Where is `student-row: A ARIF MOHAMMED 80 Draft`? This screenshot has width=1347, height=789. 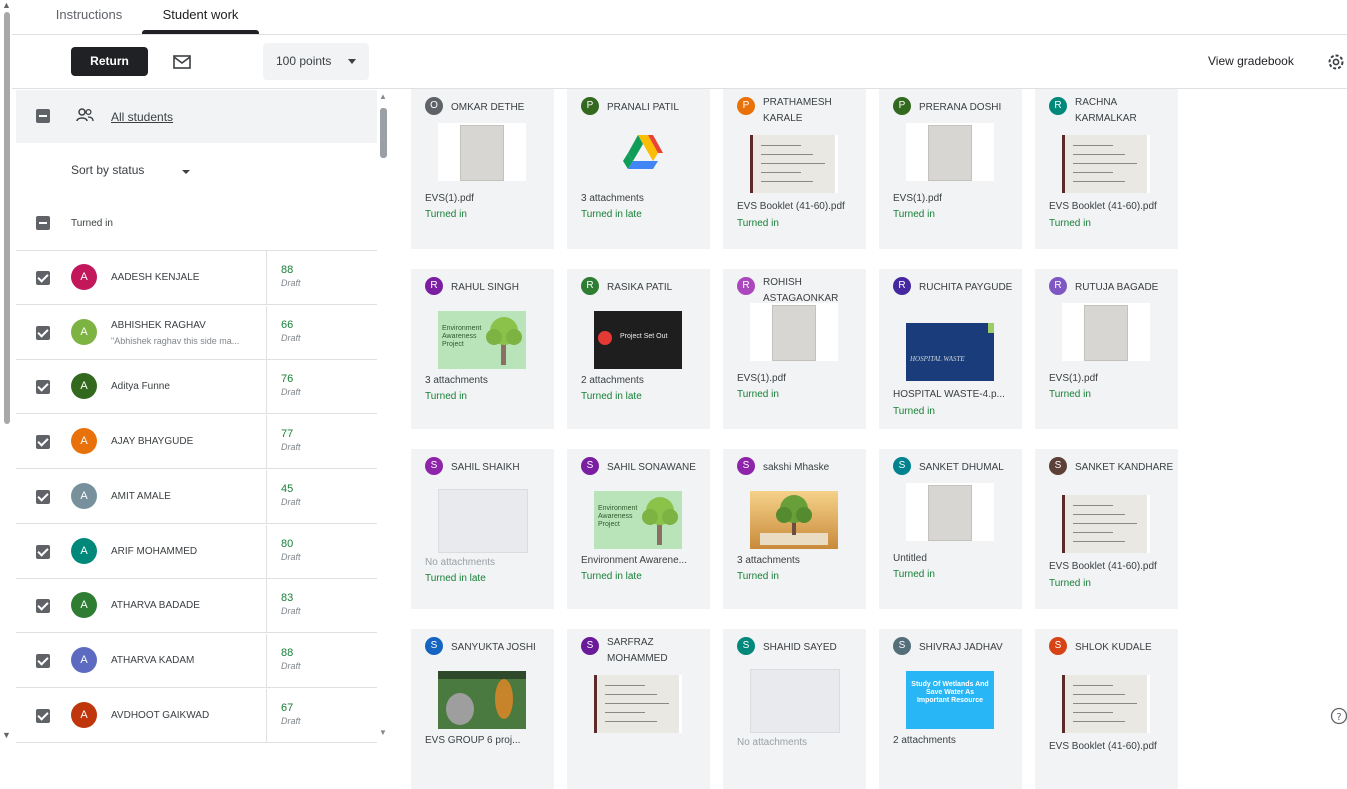 student-row: A ARIF MOHAMMED 80 Draft is located at coordinates (196, 551).